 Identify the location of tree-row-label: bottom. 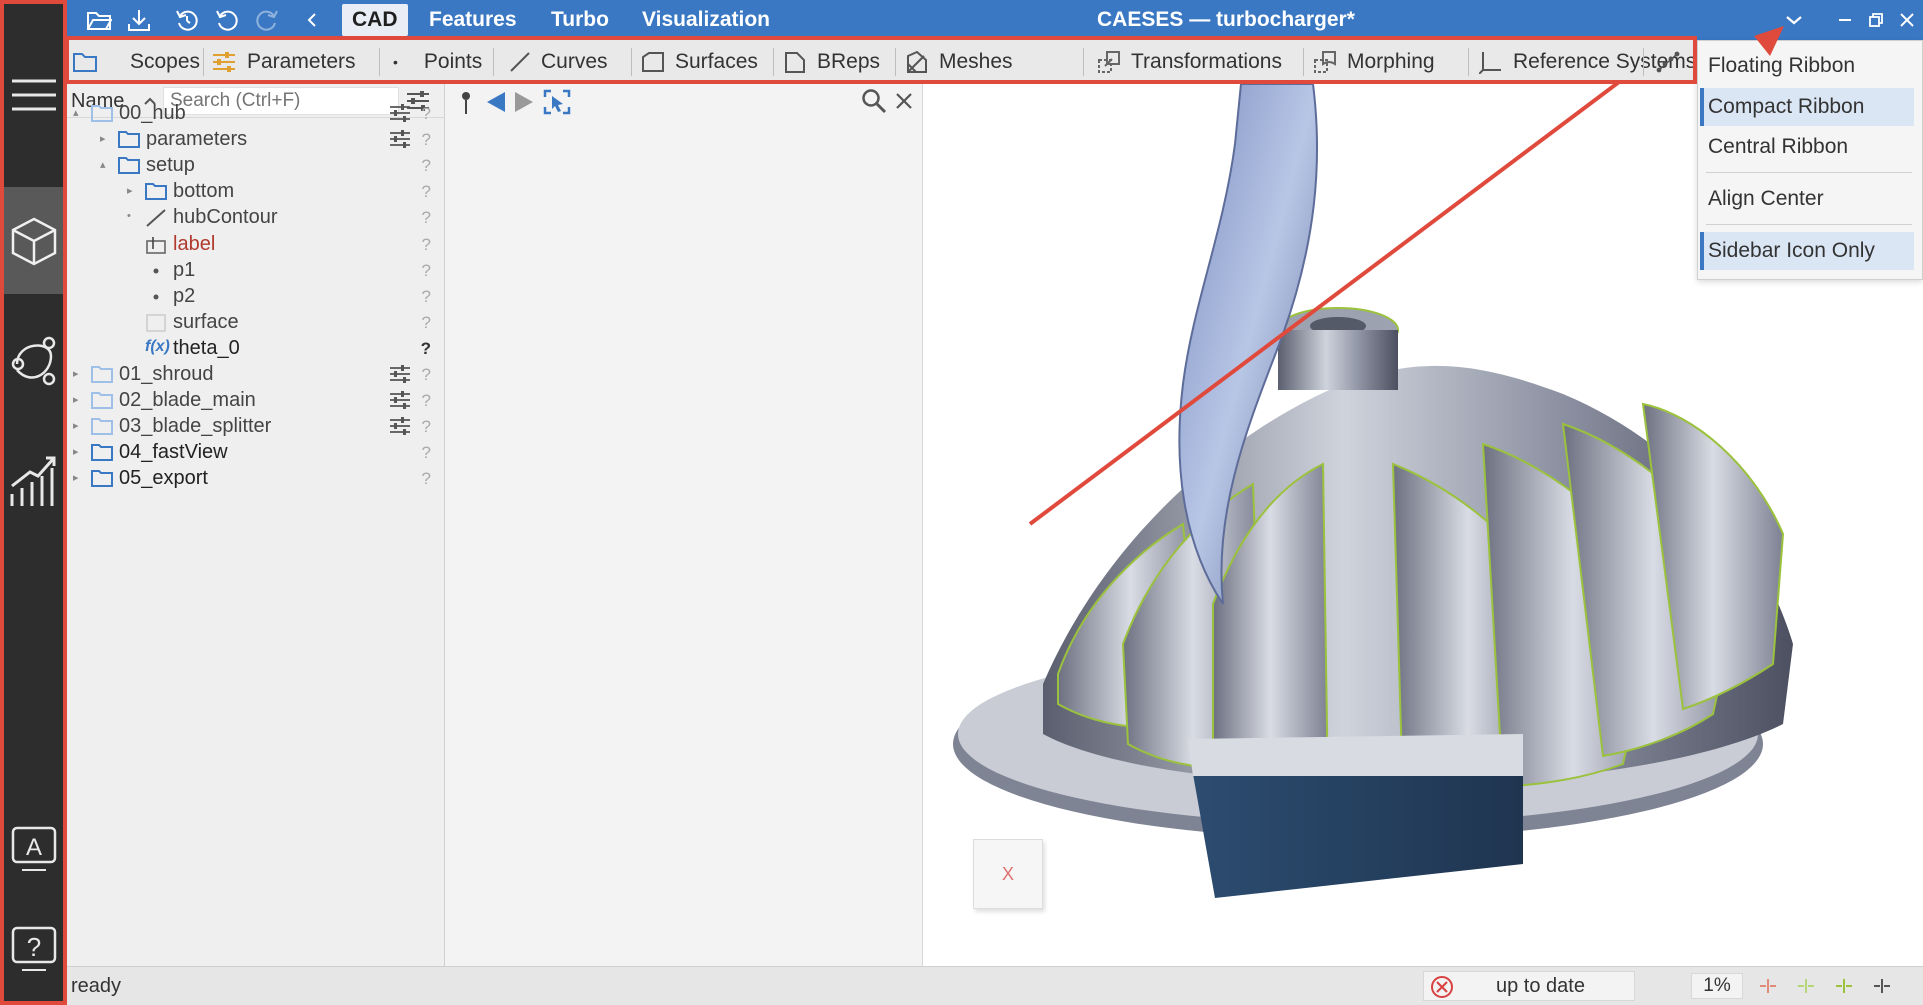
(204, 191).